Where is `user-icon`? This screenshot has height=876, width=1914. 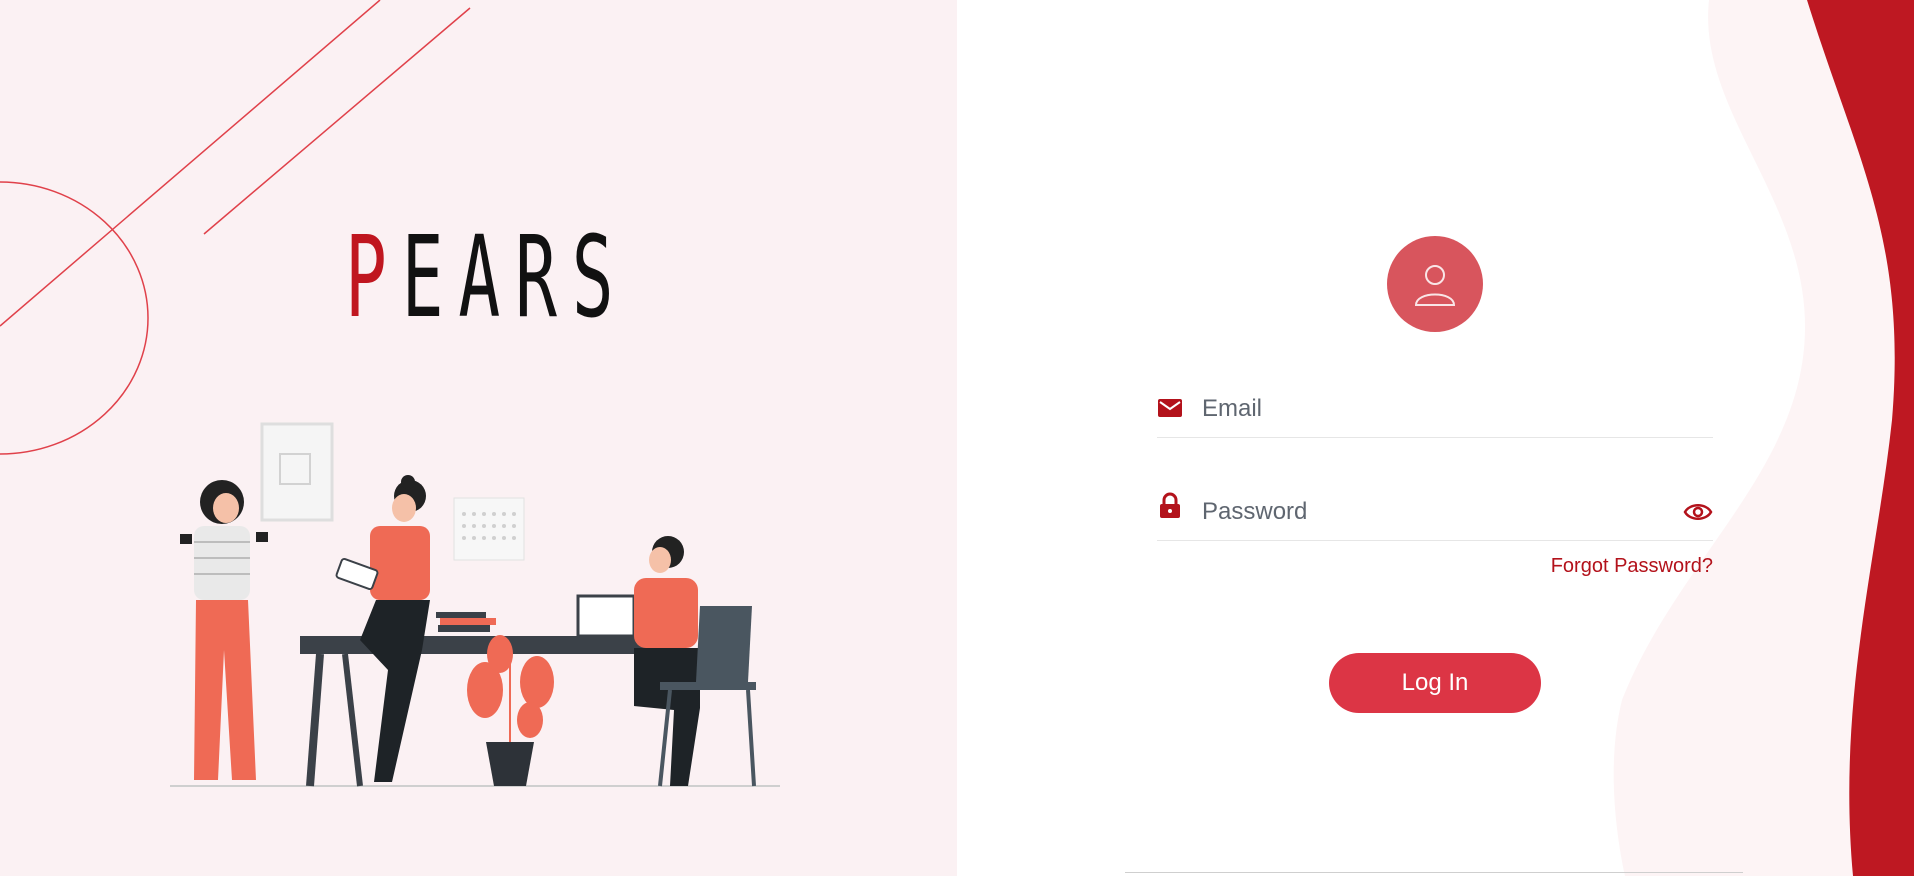
user-icon is located at coordinates (1435, 285).